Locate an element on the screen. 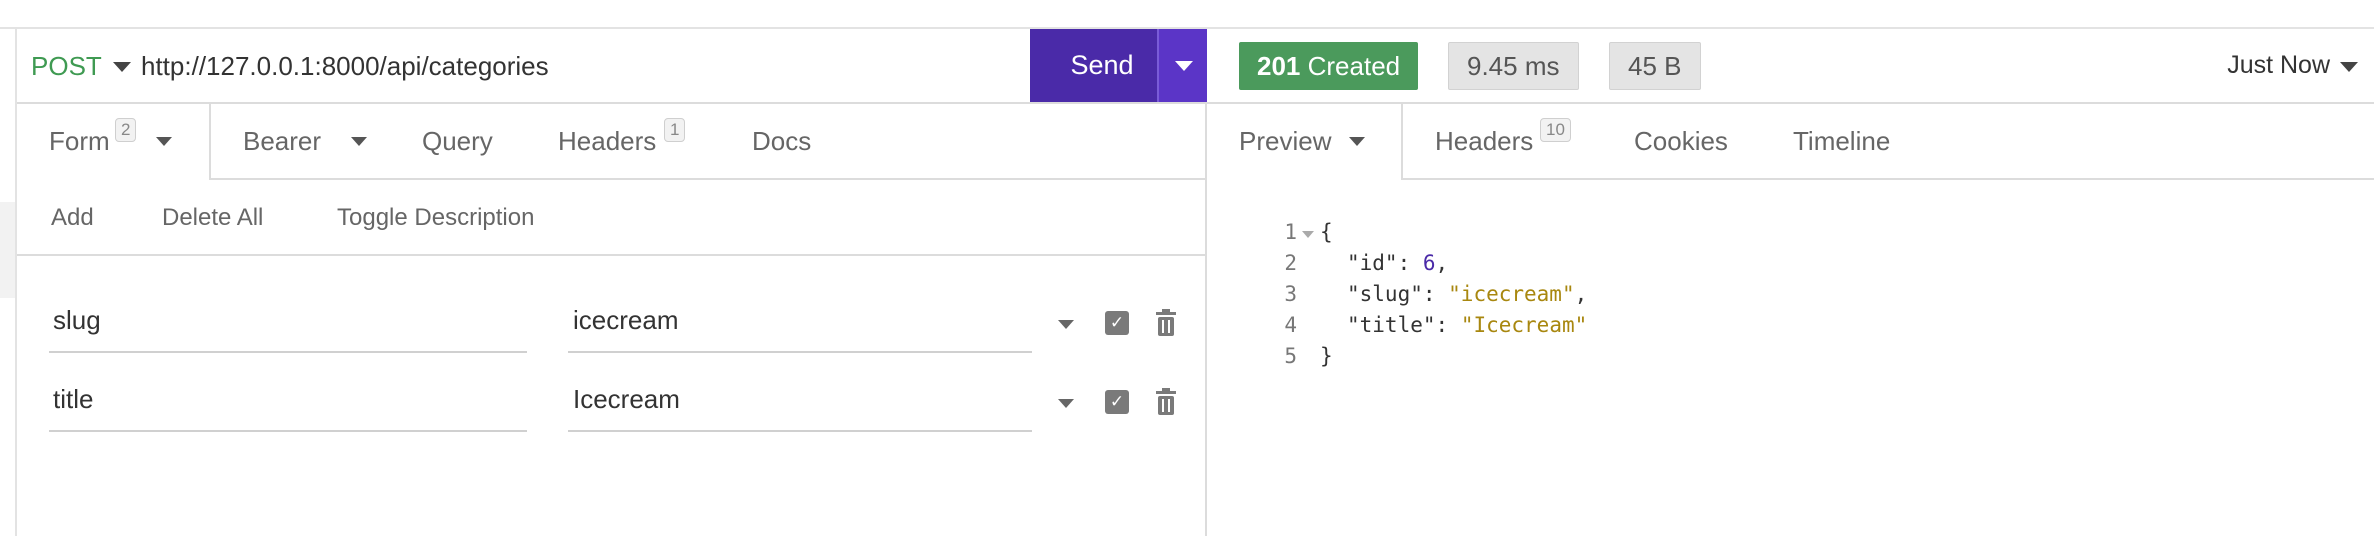  form-actions: Add Delete All Toggle Description is located at coordinates (612, 218).